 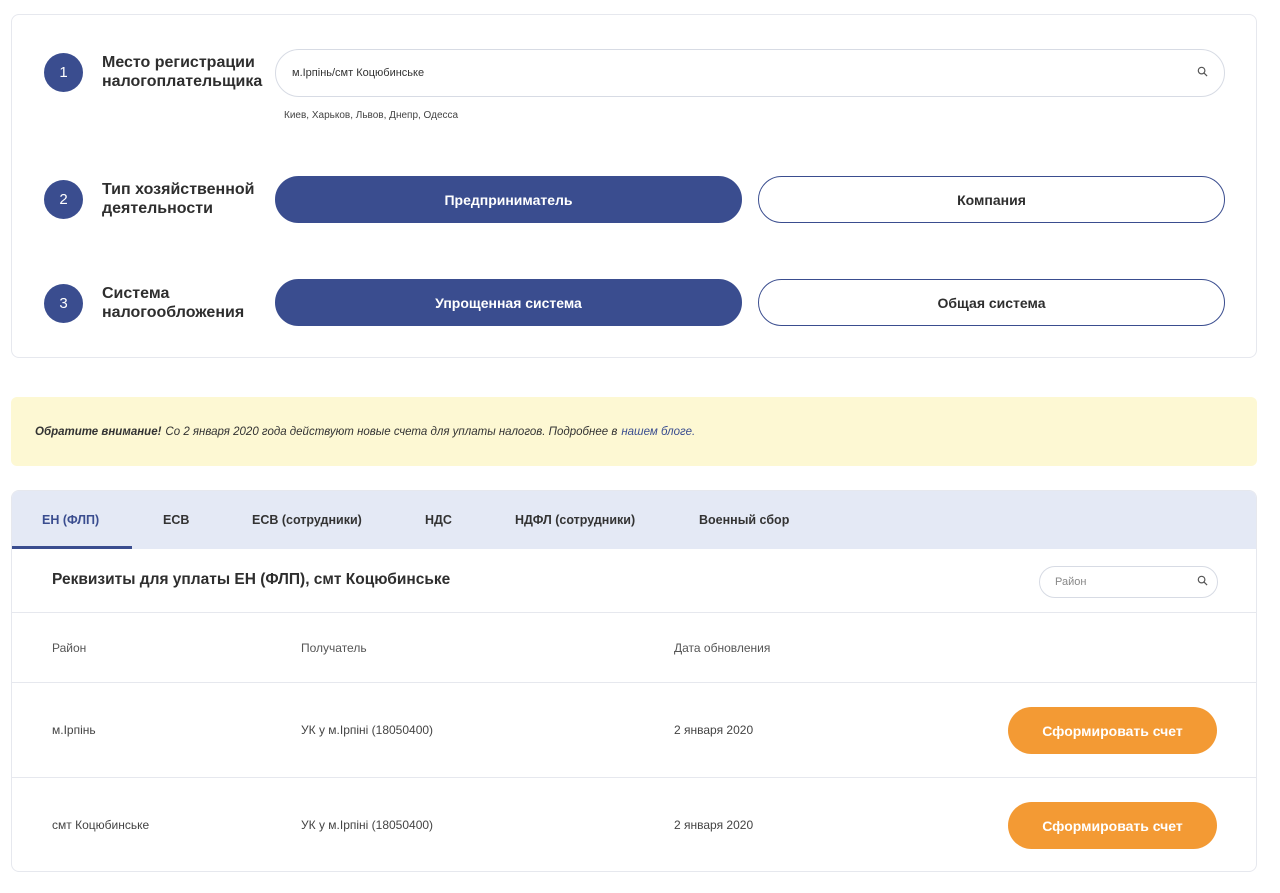 I want to click on tab-ndfl-employees: НДФЛ (сотрудники), so click(x=575, y=520).